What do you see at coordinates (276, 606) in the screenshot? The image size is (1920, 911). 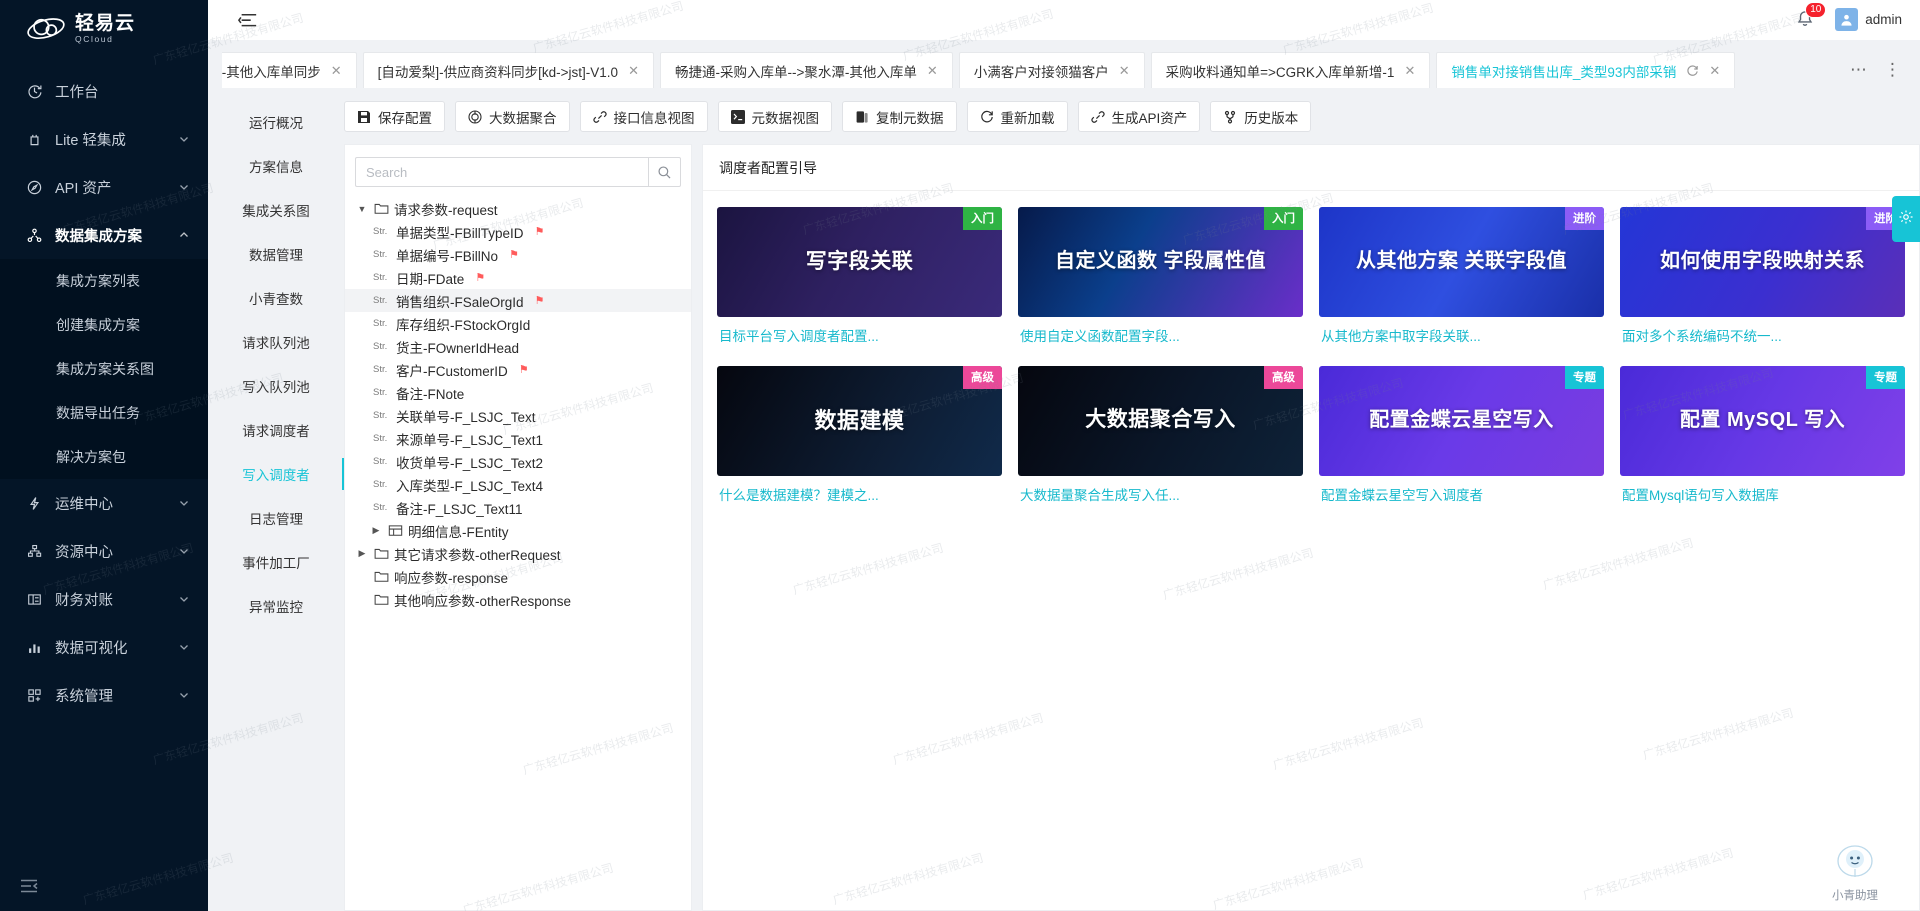 I see `section-menu-item-exception-monitor: 异常监控` at bounding box center [276, 606].